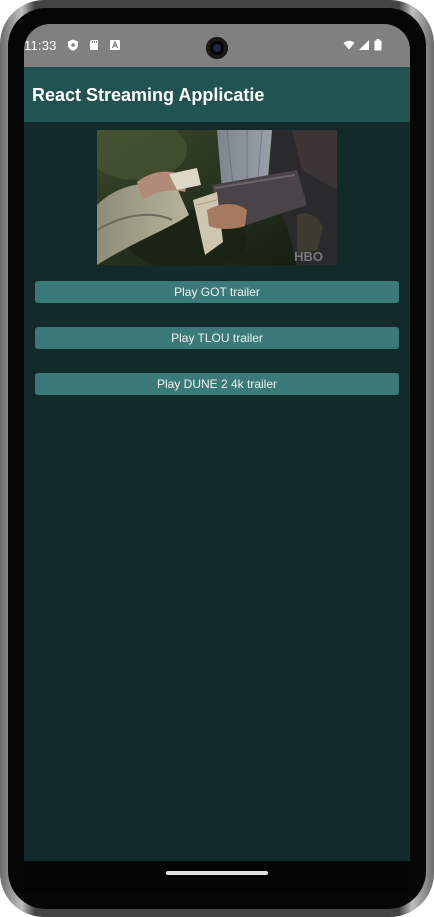  I want to click on shield-icon, so click(73, 45).